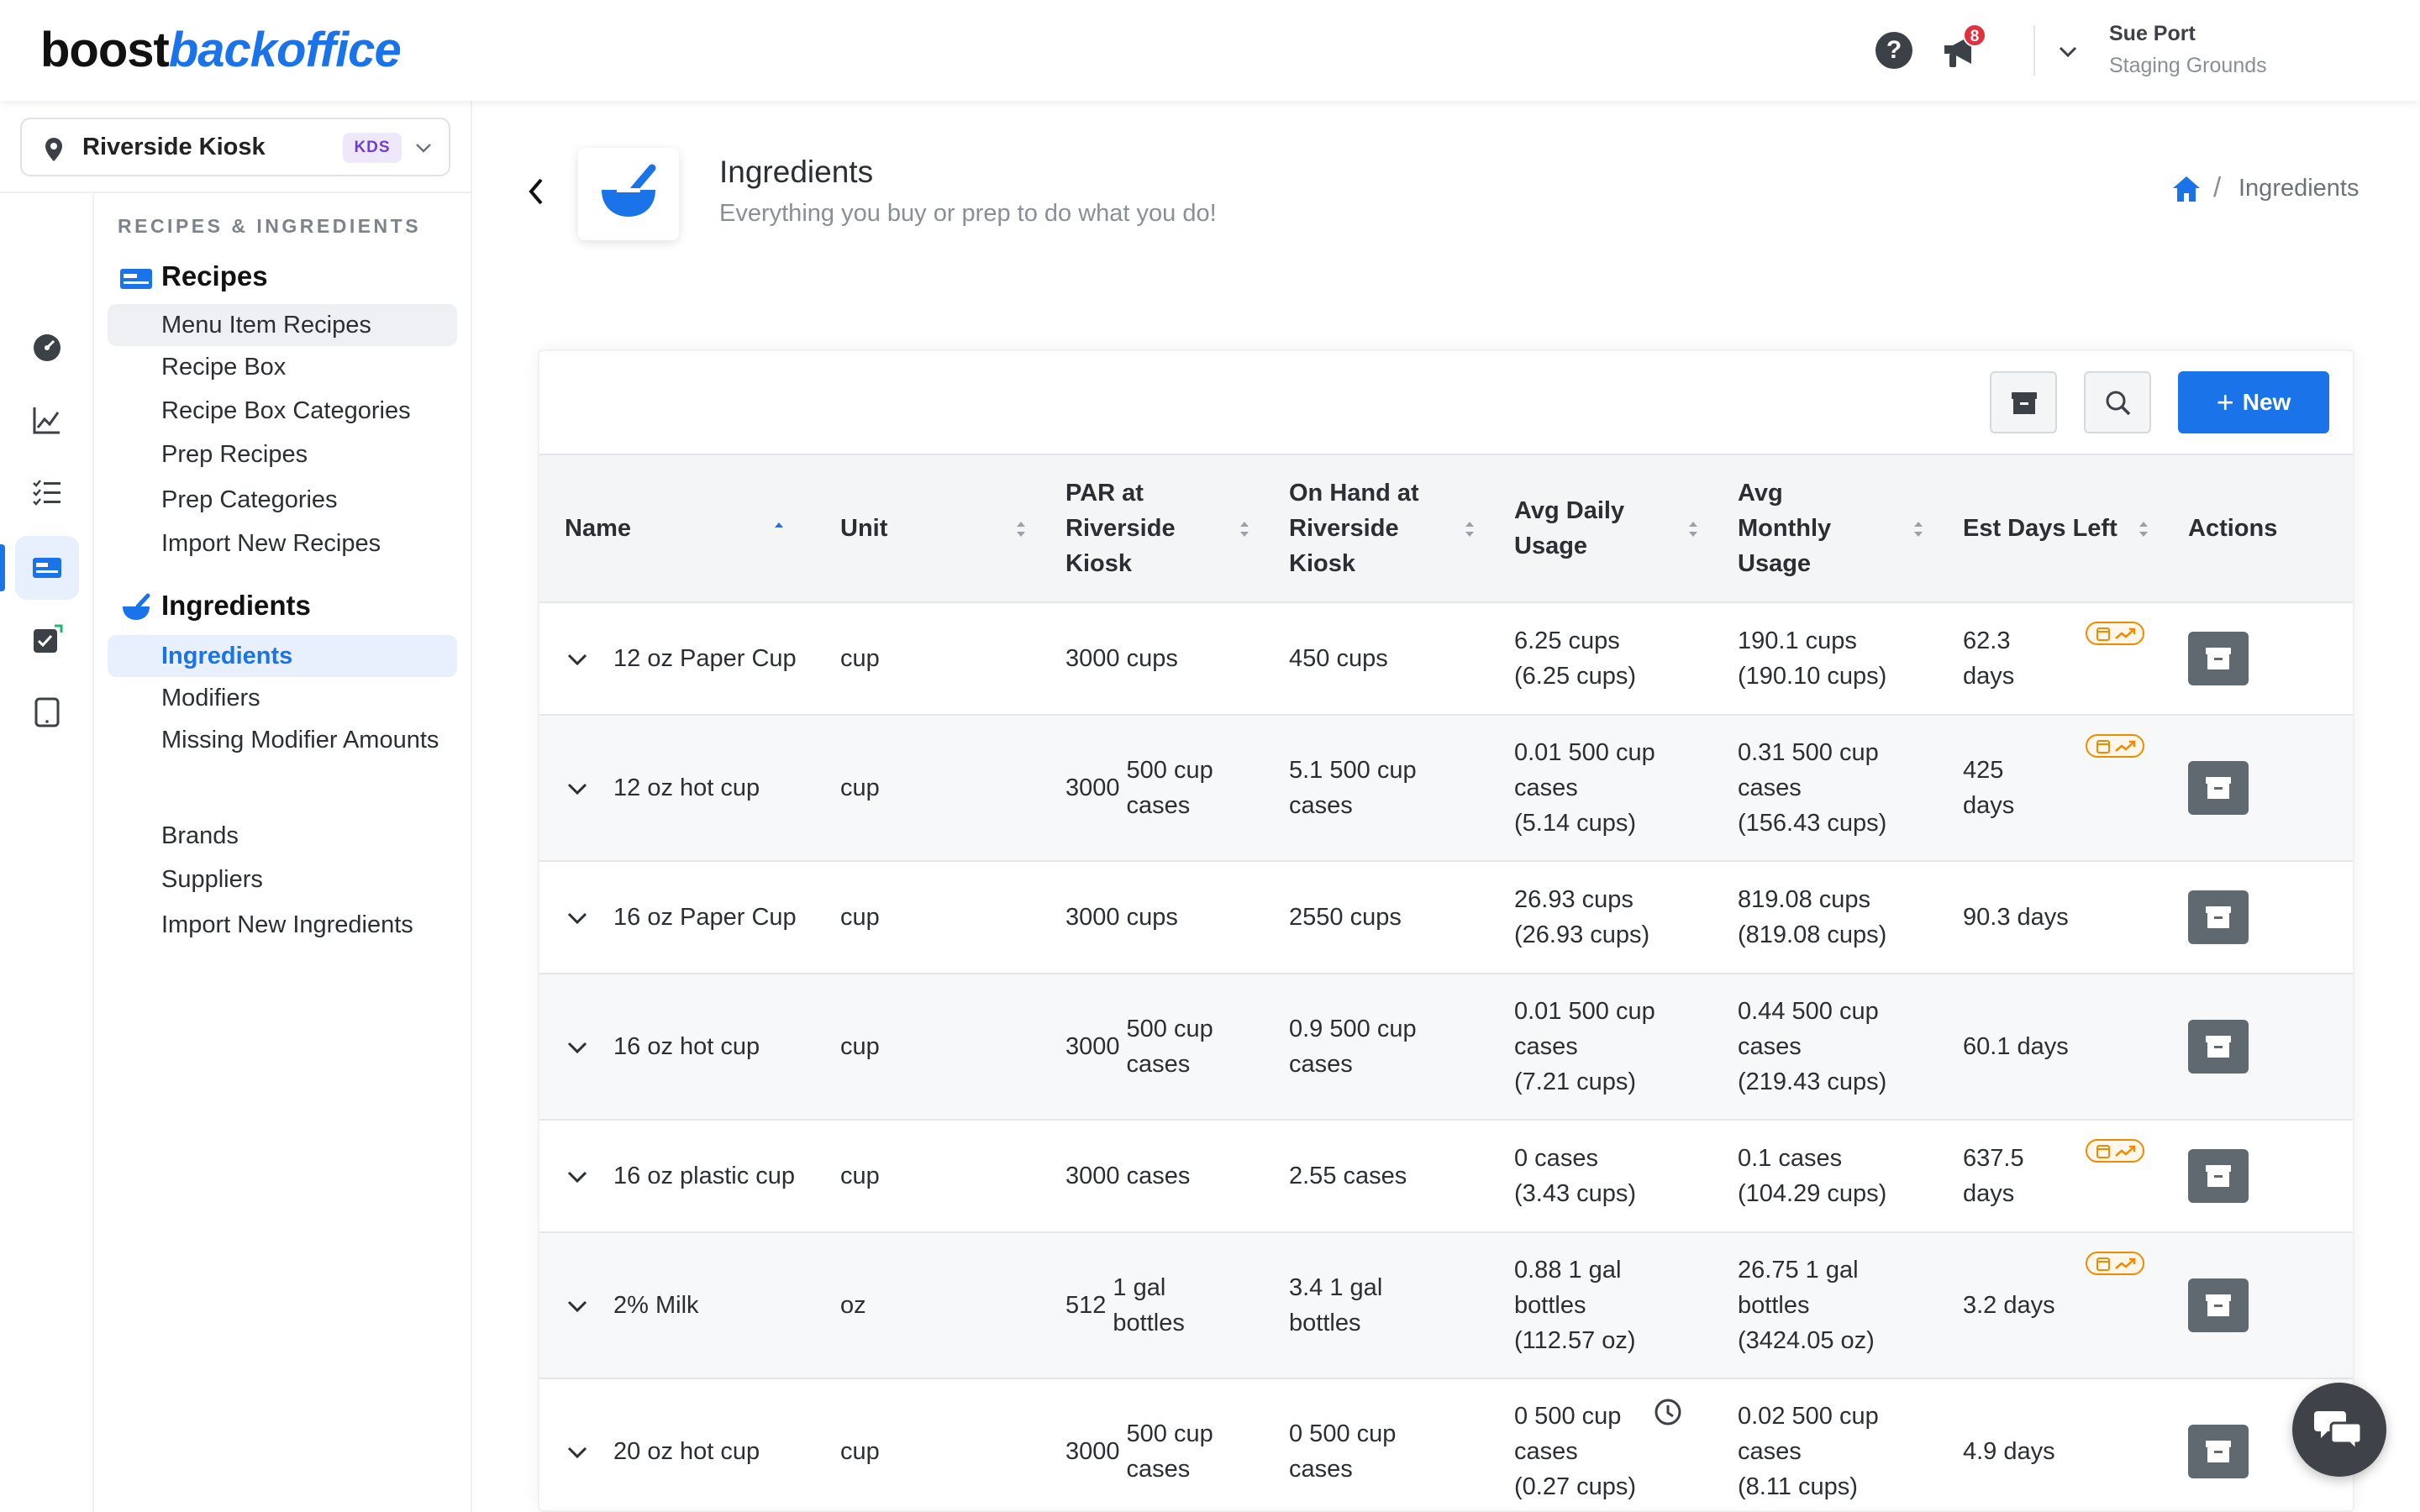 The width and height of the screenshot is (2420, 1512). Describe the element at coordinates (705, 658) in the screenshot. I see `ingredient-name: 12 oz Paper Cup` at that location.